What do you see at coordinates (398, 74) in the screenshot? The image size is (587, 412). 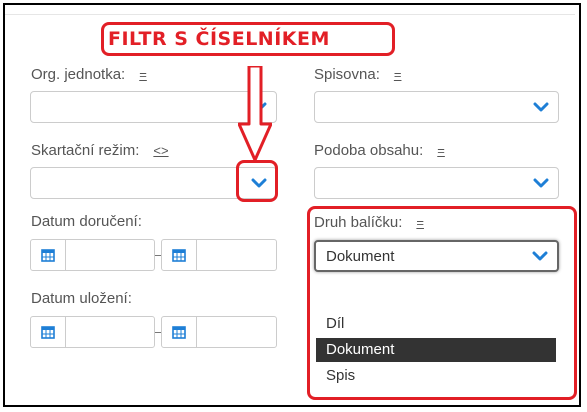 I see `spisovna-operator: =` at bounding box center [398, 74].